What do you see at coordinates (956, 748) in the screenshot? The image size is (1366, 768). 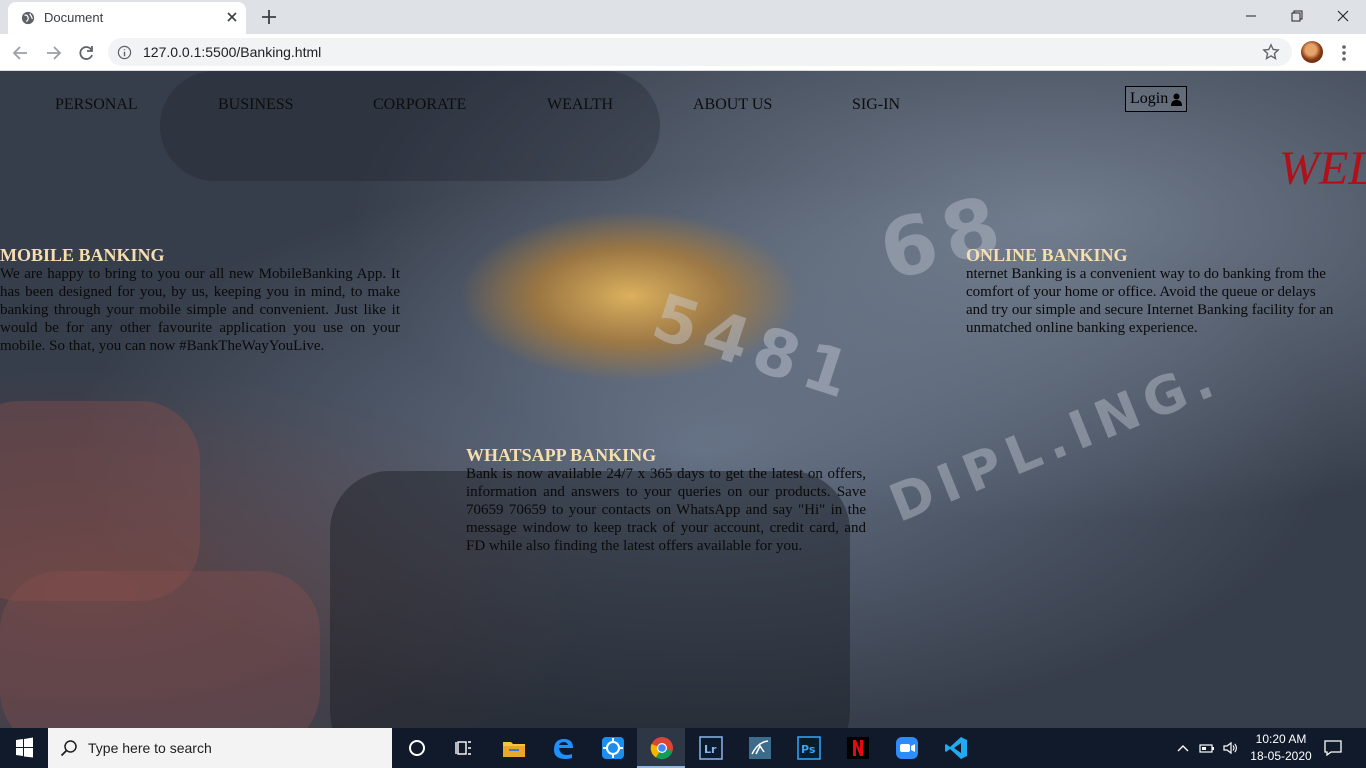 I see `vscode-icon` at bounding box center [956, 748].